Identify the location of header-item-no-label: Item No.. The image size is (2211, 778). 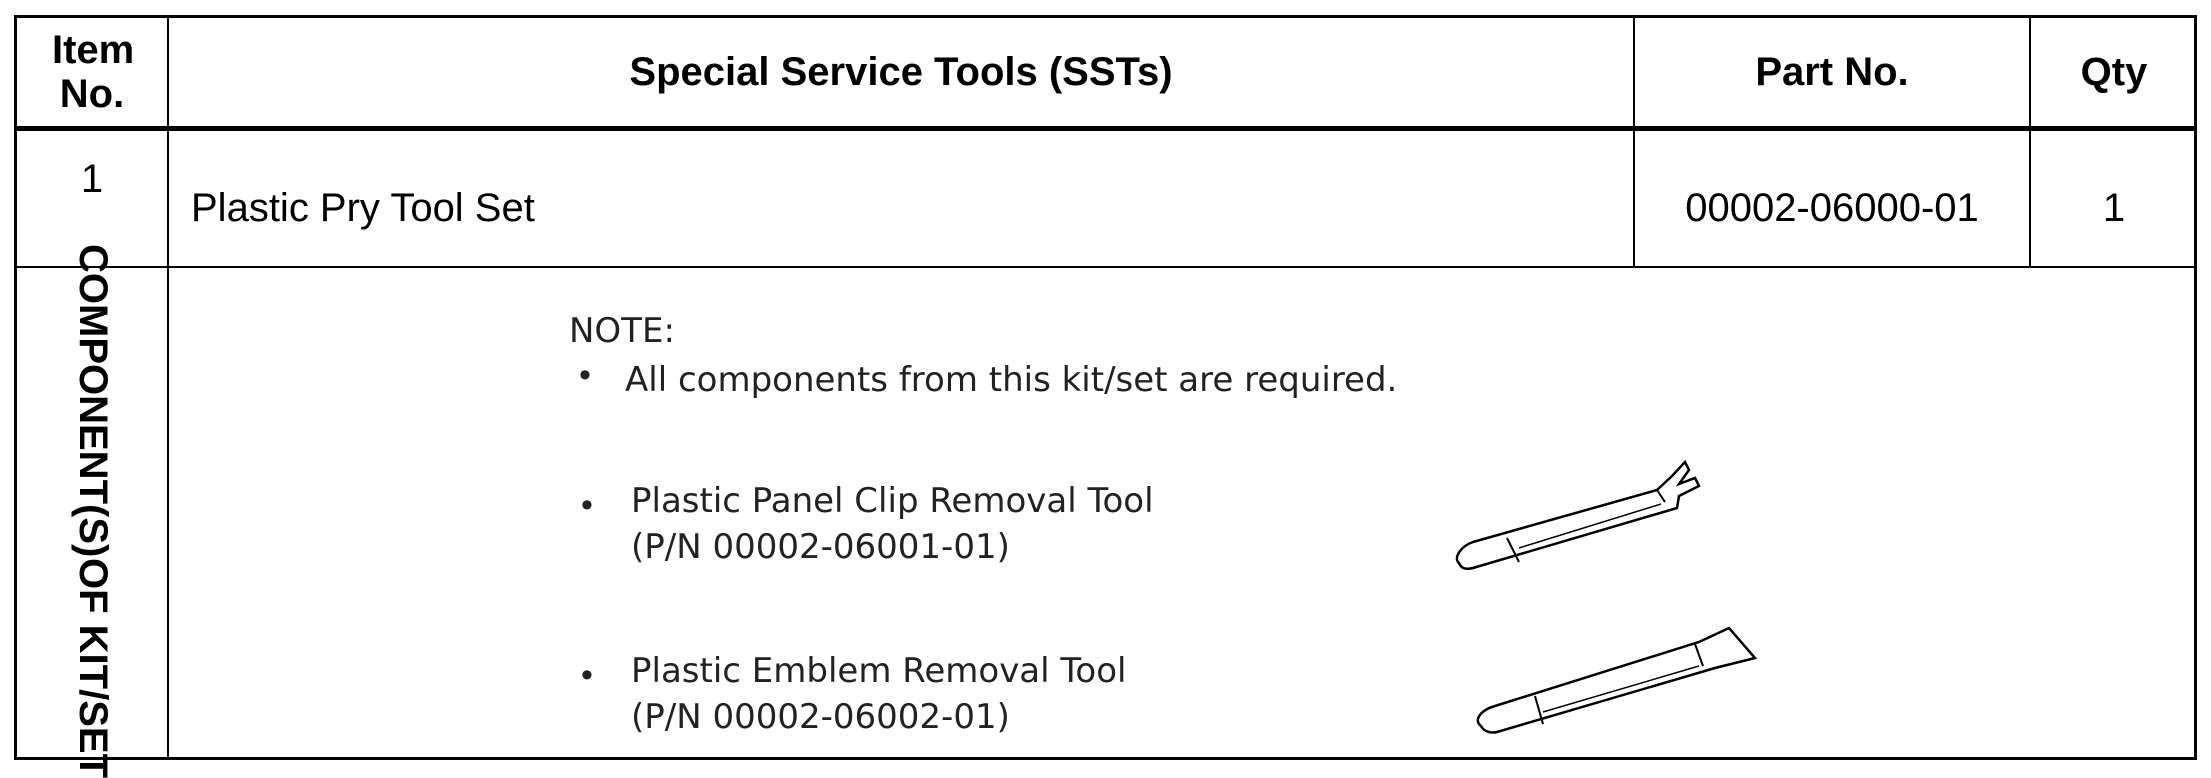
(93, 72).